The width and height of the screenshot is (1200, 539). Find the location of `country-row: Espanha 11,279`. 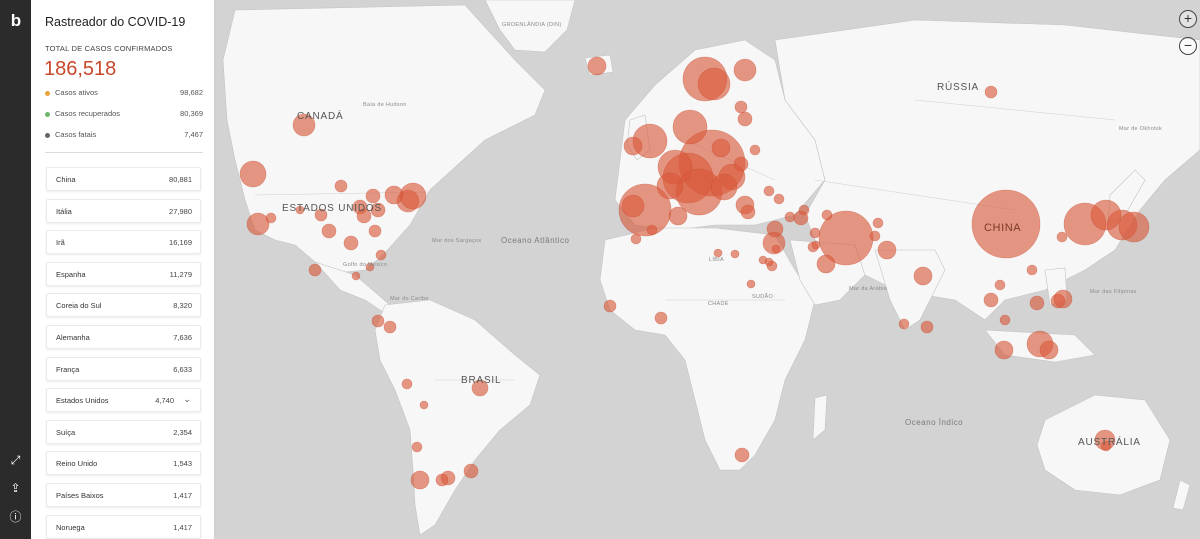

country-row: Espanha 11,279 is located at coordinates (123, 273).